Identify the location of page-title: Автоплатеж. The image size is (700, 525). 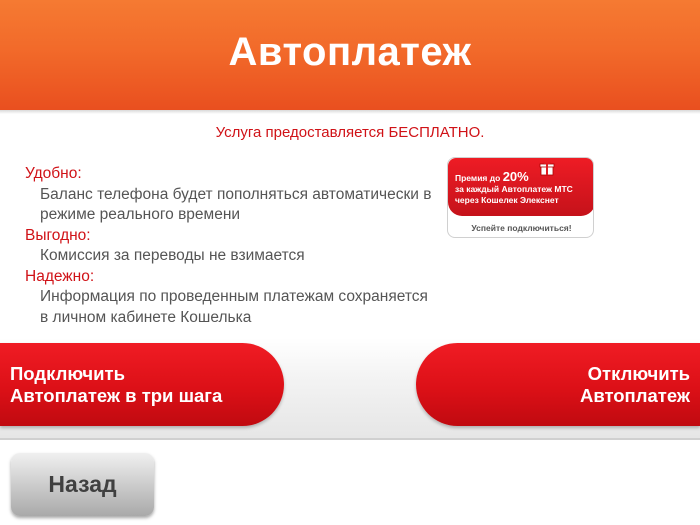
(350, 51).